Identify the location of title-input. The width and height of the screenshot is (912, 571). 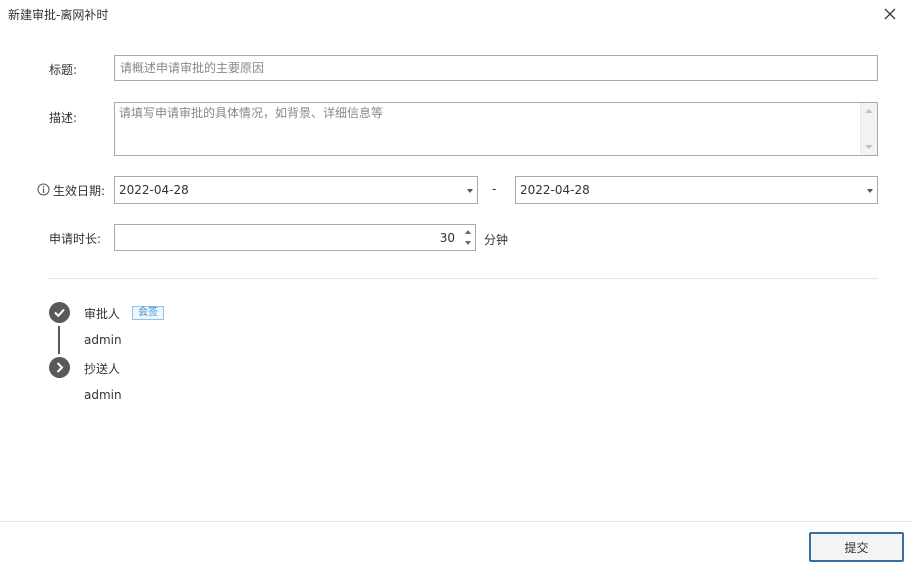
(496, 68).